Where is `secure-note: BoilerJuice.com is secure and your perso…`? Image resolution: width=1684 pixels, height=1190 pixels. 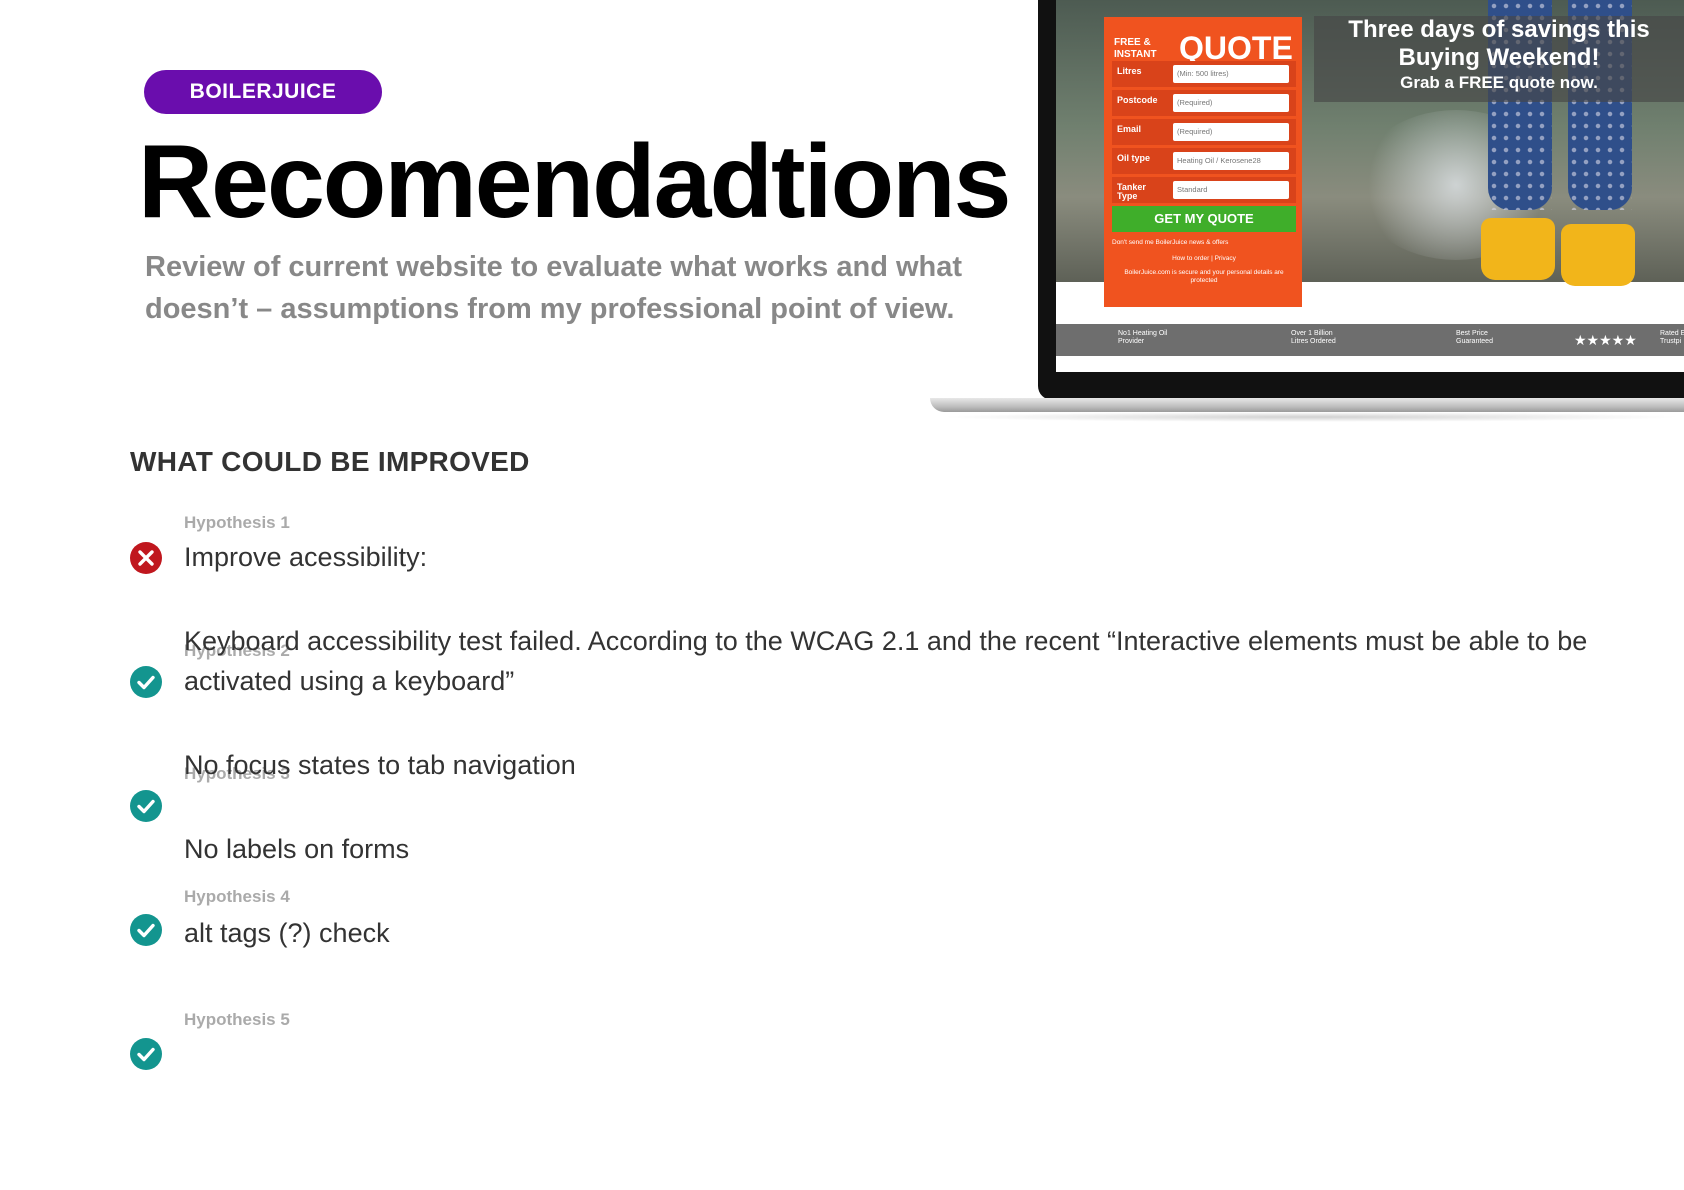 secure-note: BoilerJuice.com is secure and your perso… is located at coordinates (1204, 276).